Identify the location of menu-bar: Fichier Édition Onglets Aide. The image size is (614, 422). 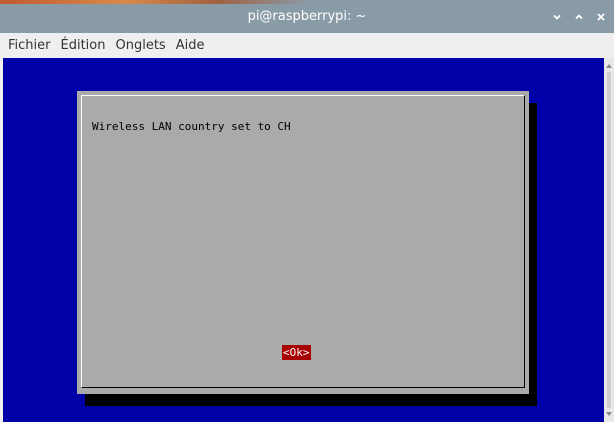
(307, 45).